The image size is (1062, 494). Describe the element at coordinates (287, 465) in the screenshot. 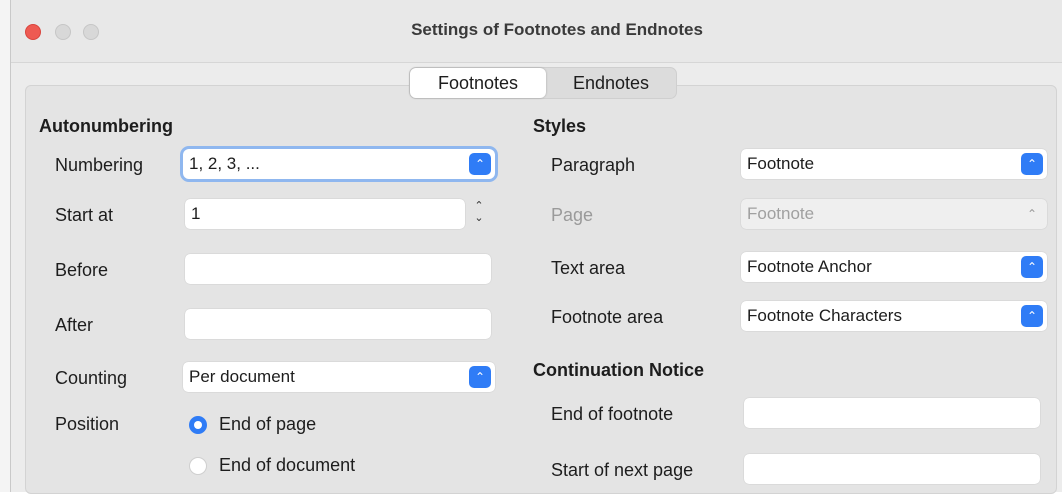

I see `end-of-document-label: End of document` at that location.